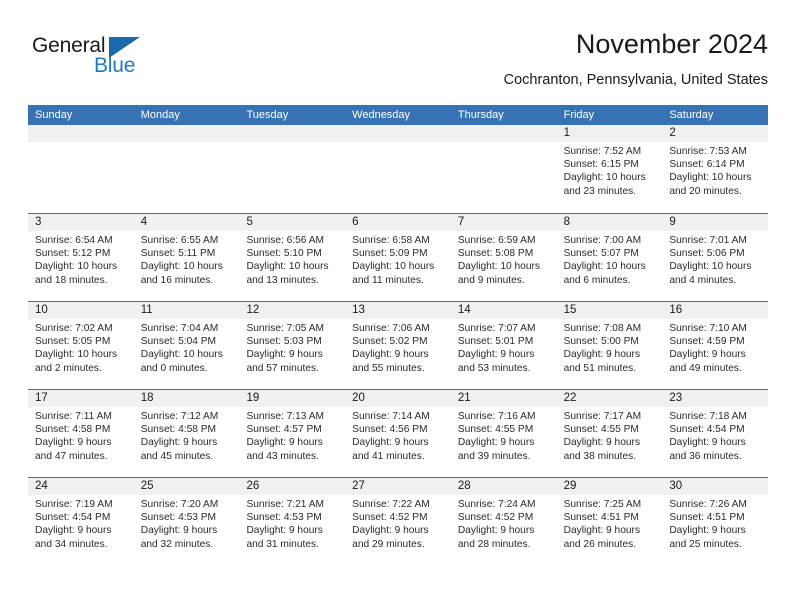 The width and height of the screenshot is (792, 612). Describe the element at coordinates (705, 368) in the screenshot. I see `daylight-duration-line2: and 49 minutes.` at that location.